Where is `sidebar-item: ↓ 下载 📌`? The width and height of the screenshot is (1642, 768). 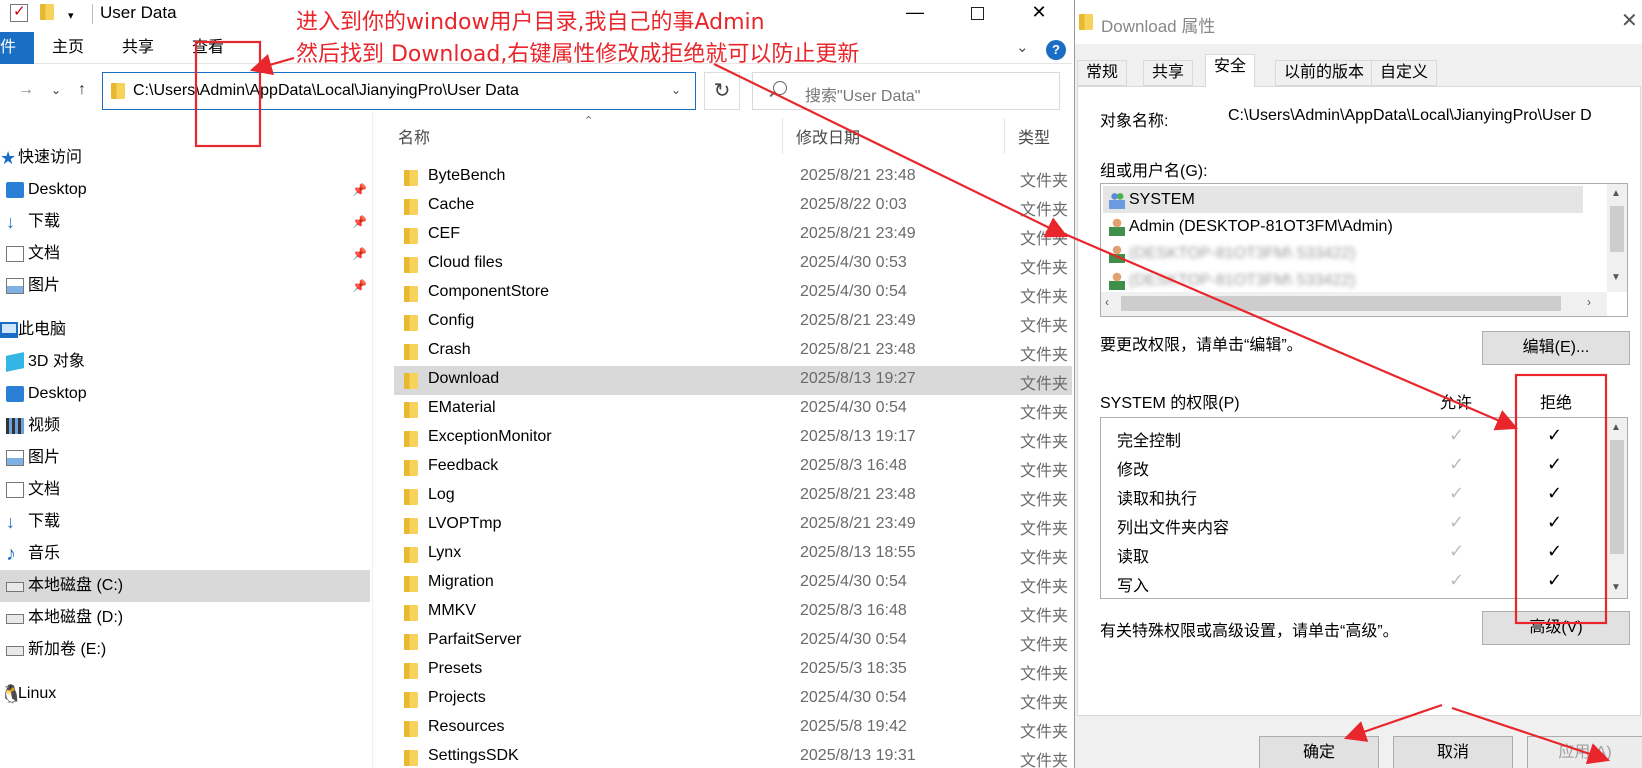 sidebar-item: ↓ 下载 📌 is located at coordinates (185, 222).